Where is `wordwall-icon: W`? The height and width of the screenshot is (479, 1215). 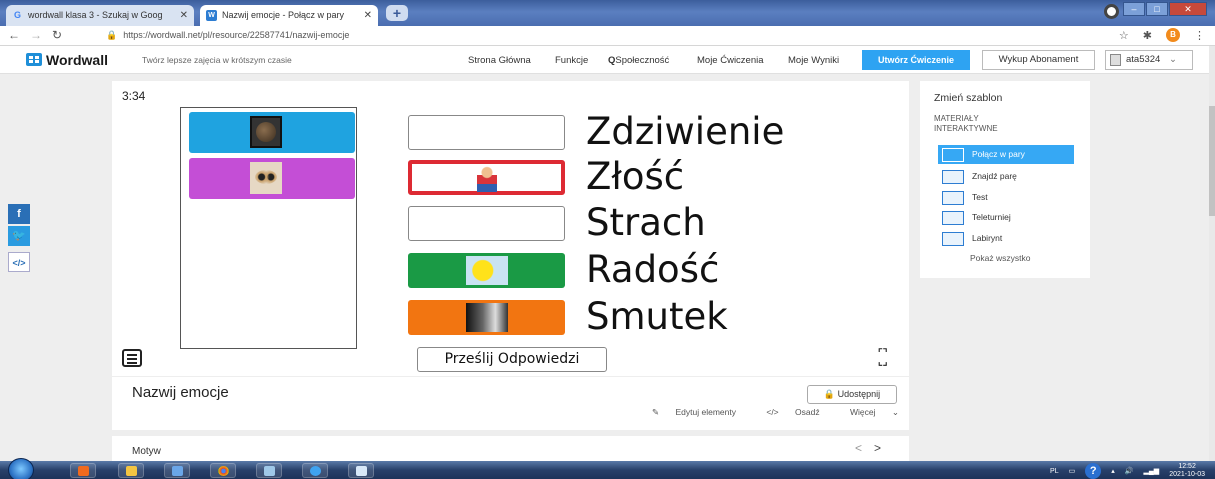 wordwall-icon: W is located at coordinates (211, 15).